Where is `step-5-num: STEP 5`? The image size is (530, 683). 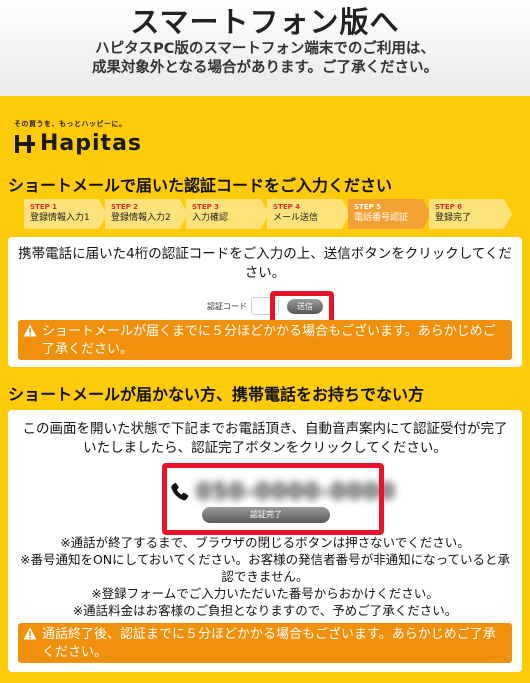 step-5-num: STEP 5 is located at coordinates (368, 207).